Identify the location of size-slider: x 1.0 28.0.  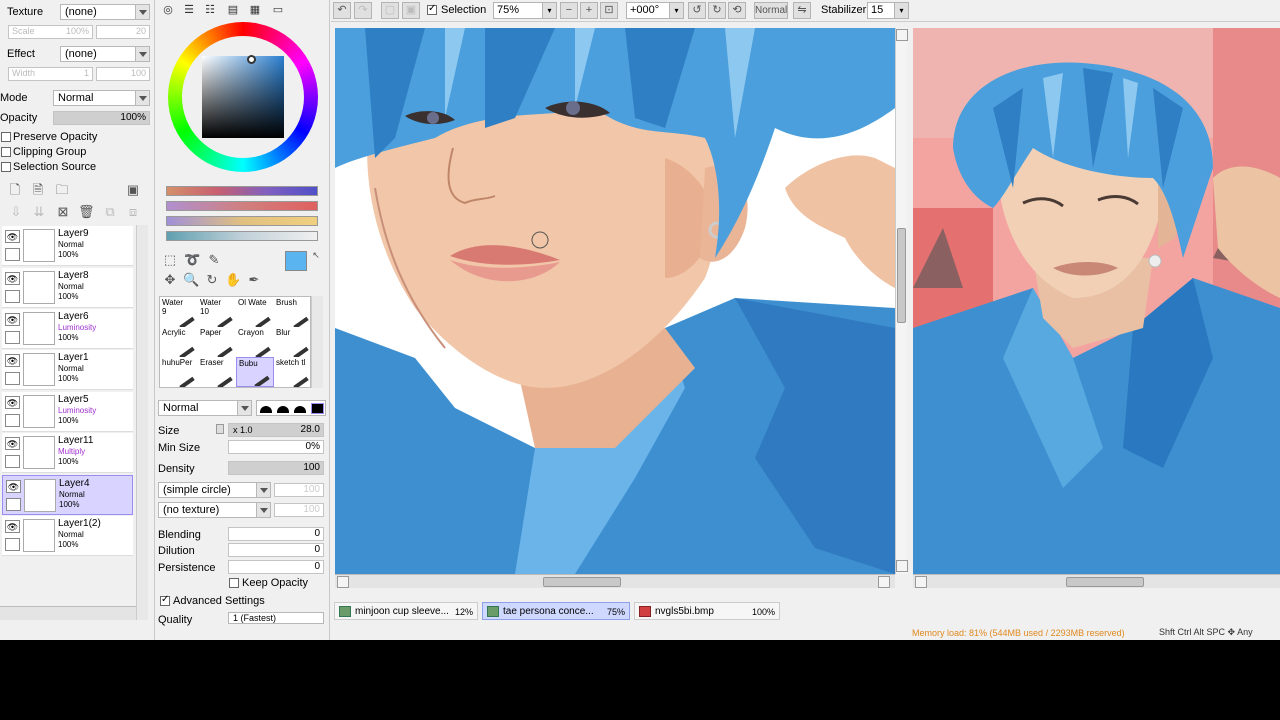
(276, 430).